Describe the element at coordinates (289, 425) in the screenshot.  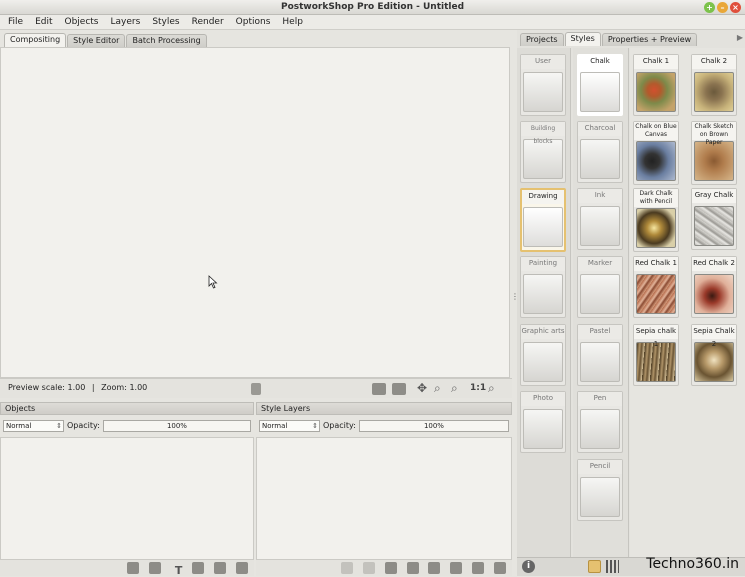
I see `style-layers-blend-mode-select: Normal` at that location.